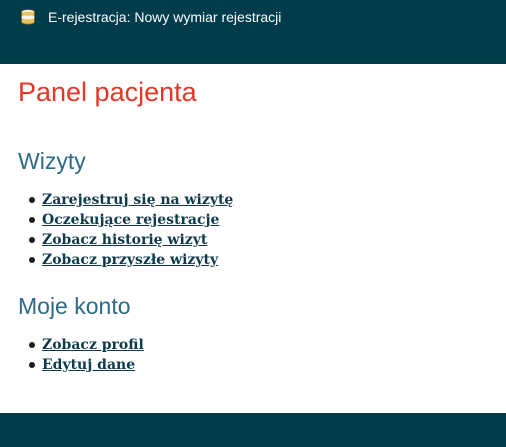  I want to click on edit-data-link: Edytuj dane, so click(88, 365).